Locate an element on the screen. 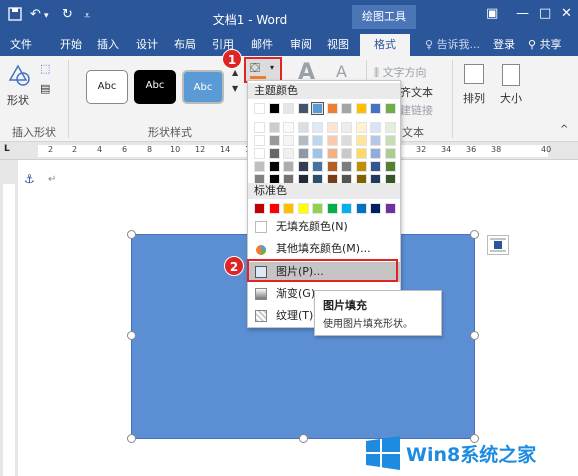  collapse-ribbon-icon: ^ is located at coordinates (564, 129).